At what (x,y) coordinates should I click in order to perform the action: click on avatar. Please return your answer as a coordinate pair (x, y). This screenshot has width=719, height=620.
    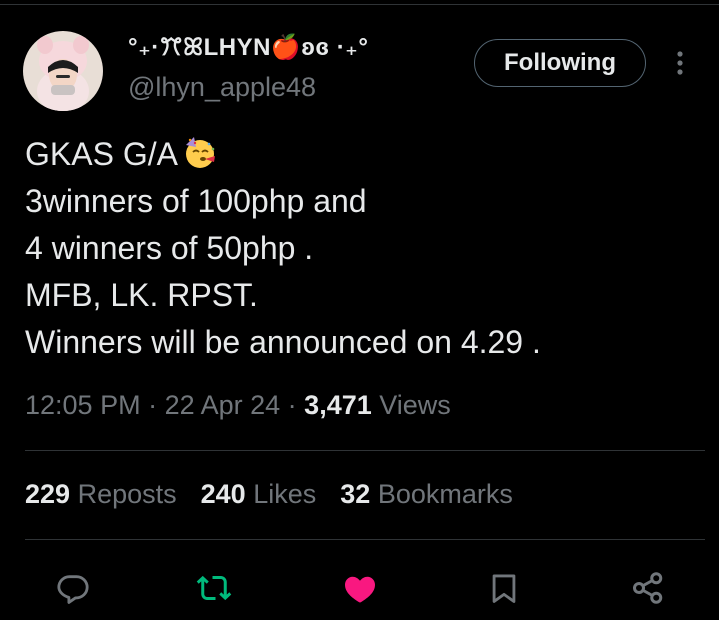
    Looking at the image, I should click on (63, 71).